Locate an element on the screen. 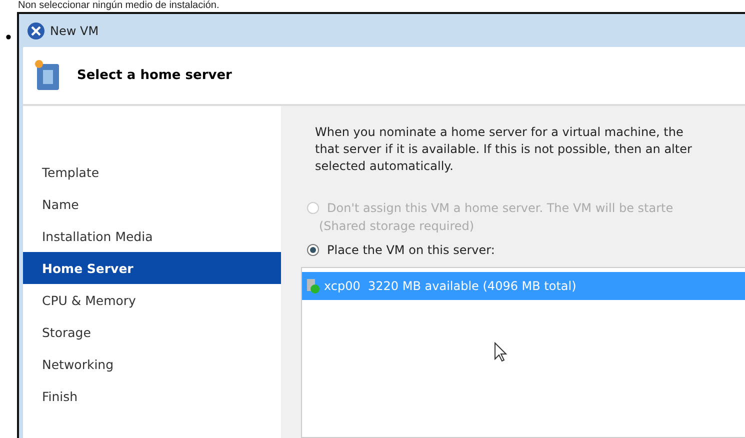  radio-option: Place the VM on this server: is located at coordinates (526, 250).